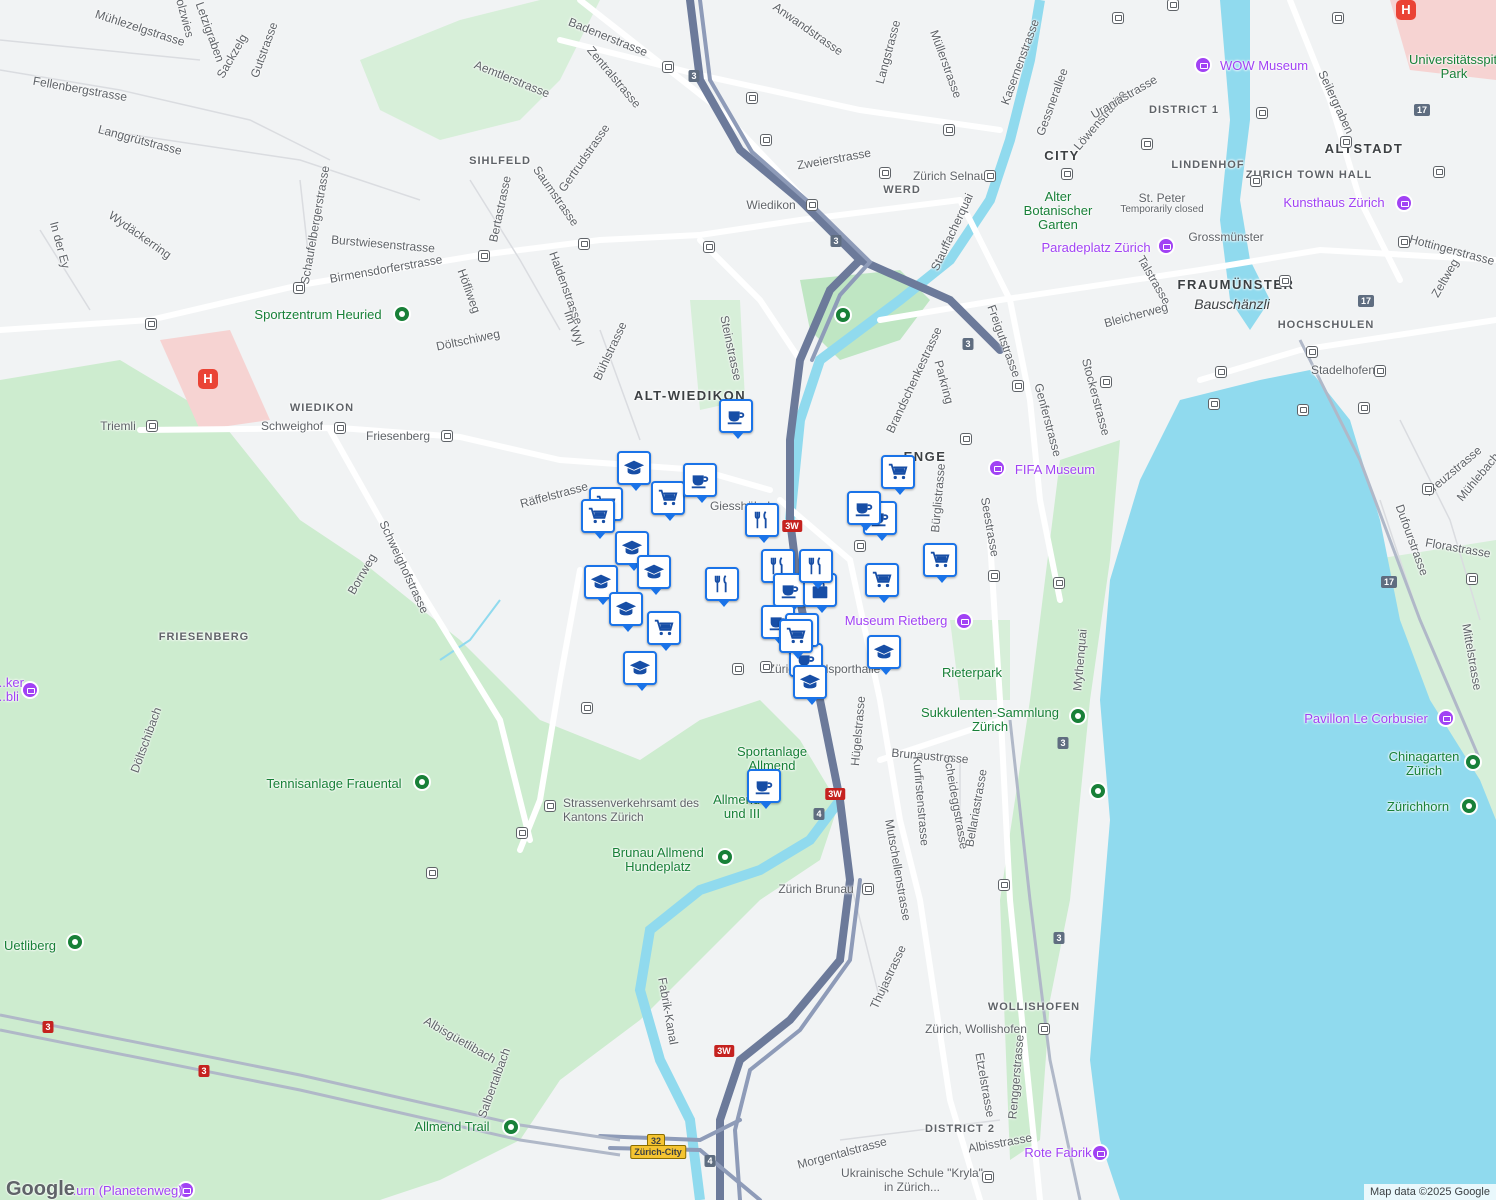 Image resolution: width=1496 pixels, height=1200 pixels. Describe the element at coordinates (1057, 1153) in the screenshot. I see `place-label: Rote Fabrik` at that location.